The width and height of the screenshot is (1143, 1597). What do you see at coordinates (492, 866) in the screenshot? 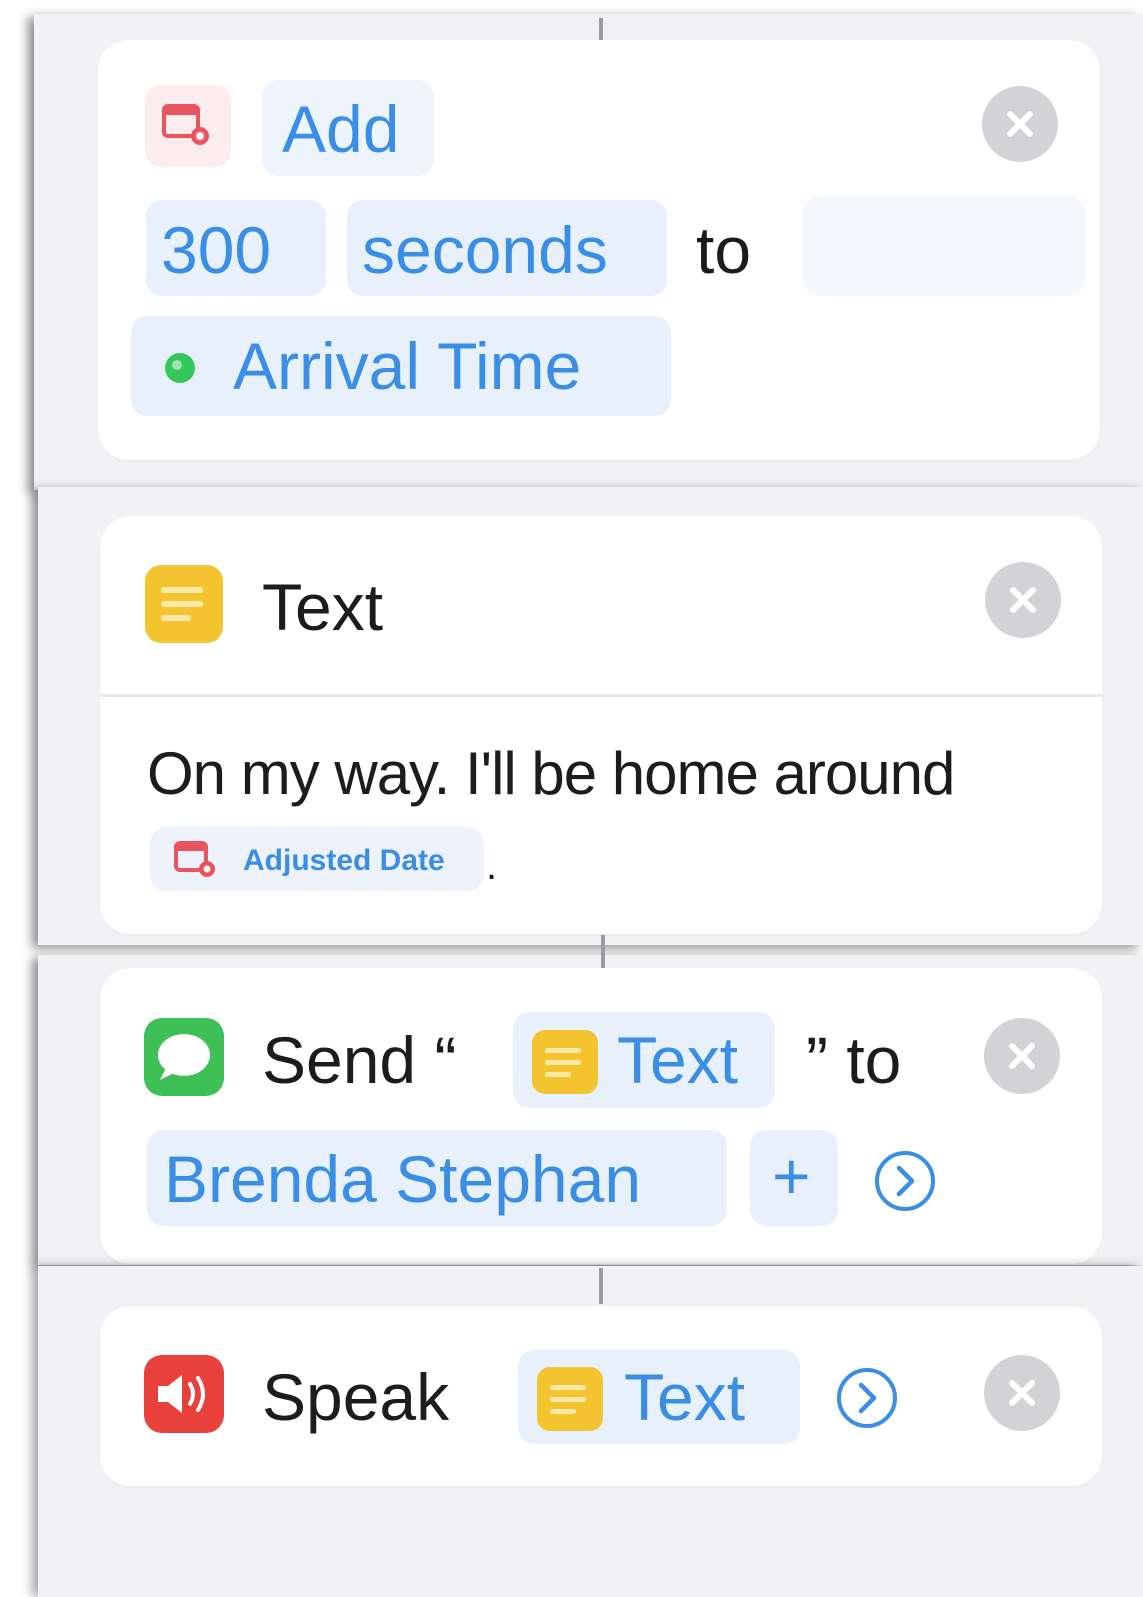
I see `period-text: .` at bounding box center [492, 866].